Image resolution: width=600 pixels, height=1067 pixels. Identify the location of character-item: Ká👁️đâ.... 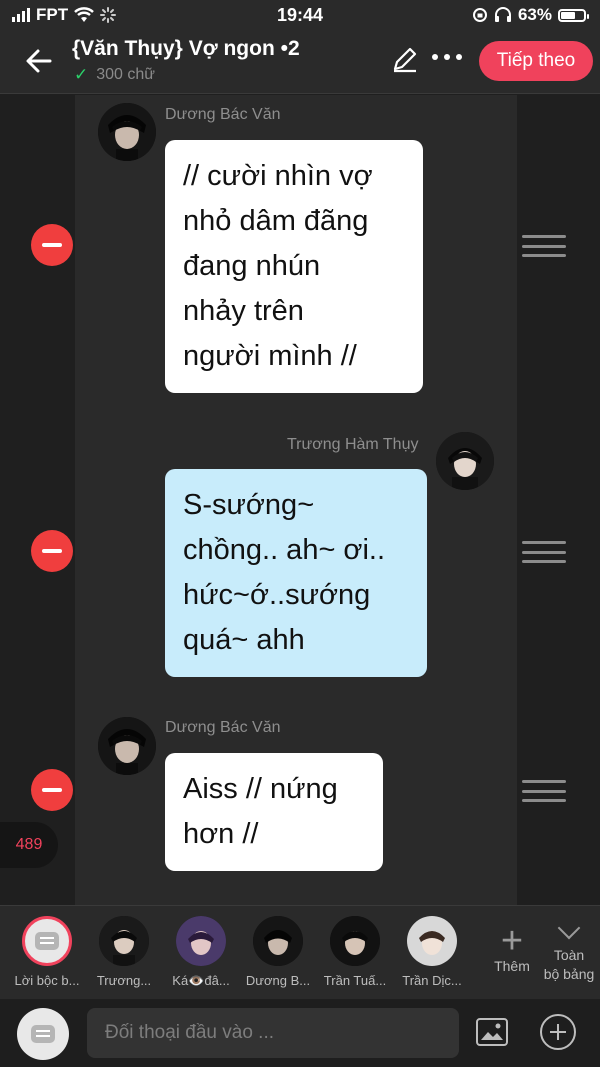
(201, 952).